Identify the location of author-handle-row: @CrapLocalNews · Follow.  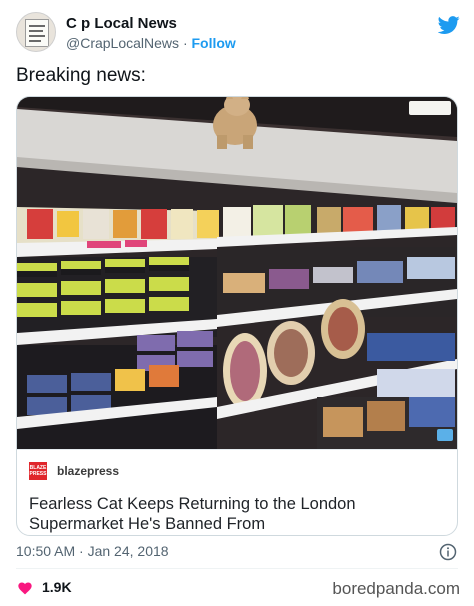
(151, 43).